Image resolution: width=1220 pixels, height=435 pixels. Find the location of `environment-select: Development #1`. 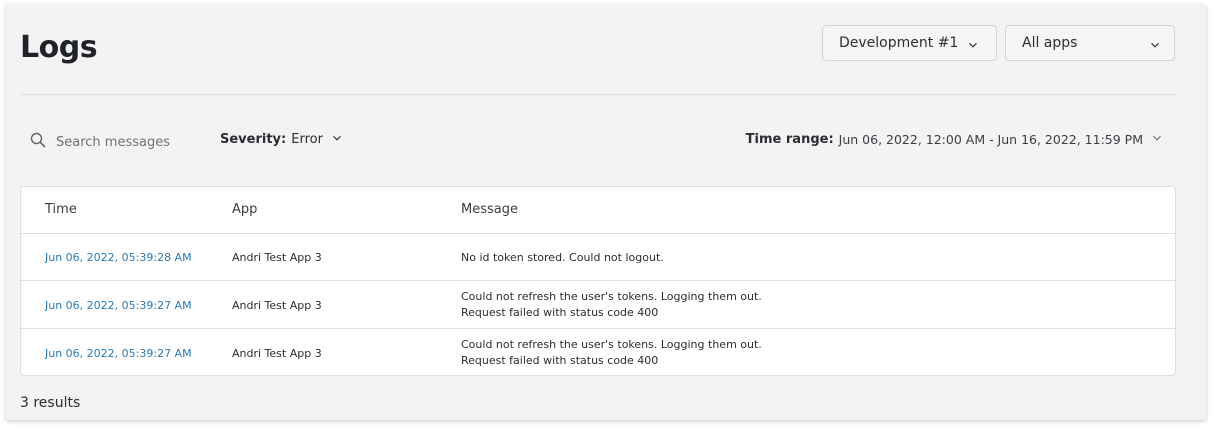

environment-select: Development #1 is located at coordinates (909, 43).